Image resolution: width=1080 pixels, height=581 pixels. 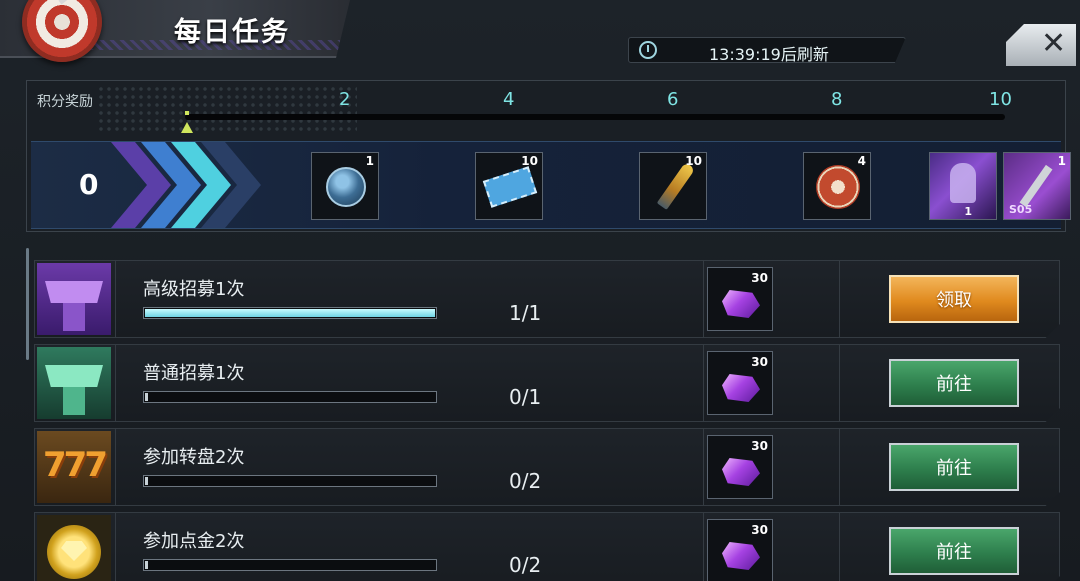 What do you see at coordinates (232, 32) in the screenshot?
I see `page-title: 每日任务` at bounding box center [232, 32].